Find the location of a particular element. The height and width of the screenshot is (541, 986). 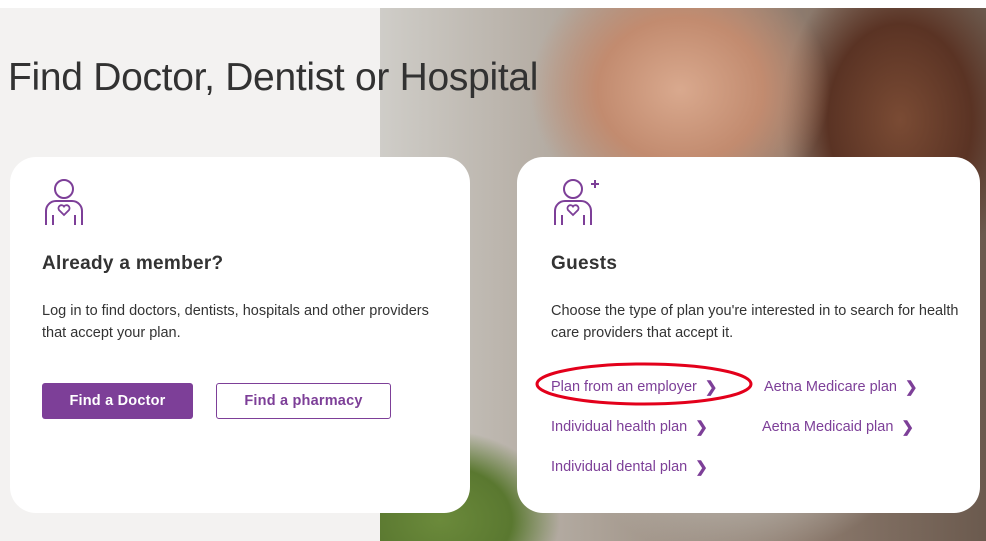

individual-dental-plan-label: Individual dental plan is located at coordinates (619, 467).